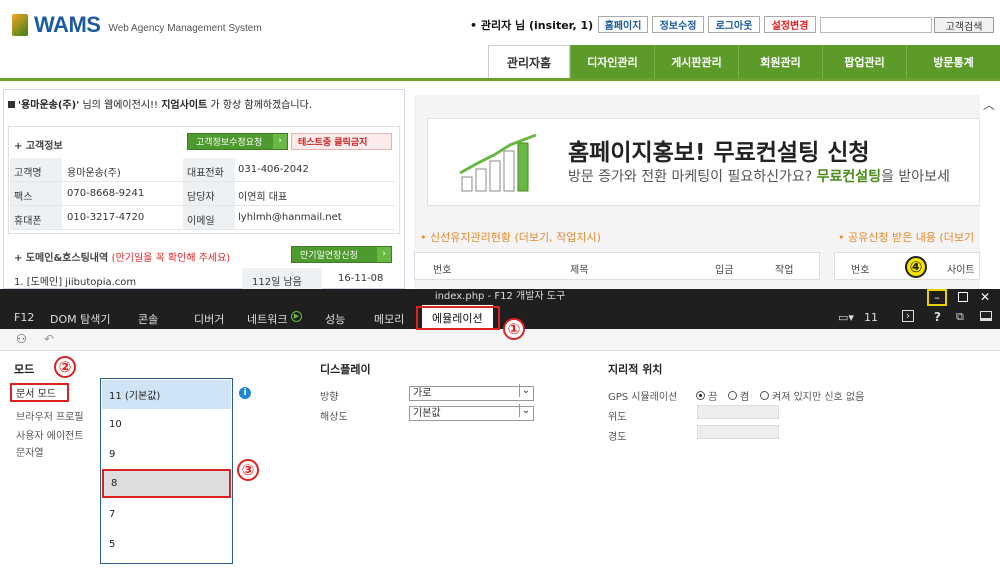 This screenshot has width=1000, height=574. I want to click on annotation-4: ④, so click(916, 267).